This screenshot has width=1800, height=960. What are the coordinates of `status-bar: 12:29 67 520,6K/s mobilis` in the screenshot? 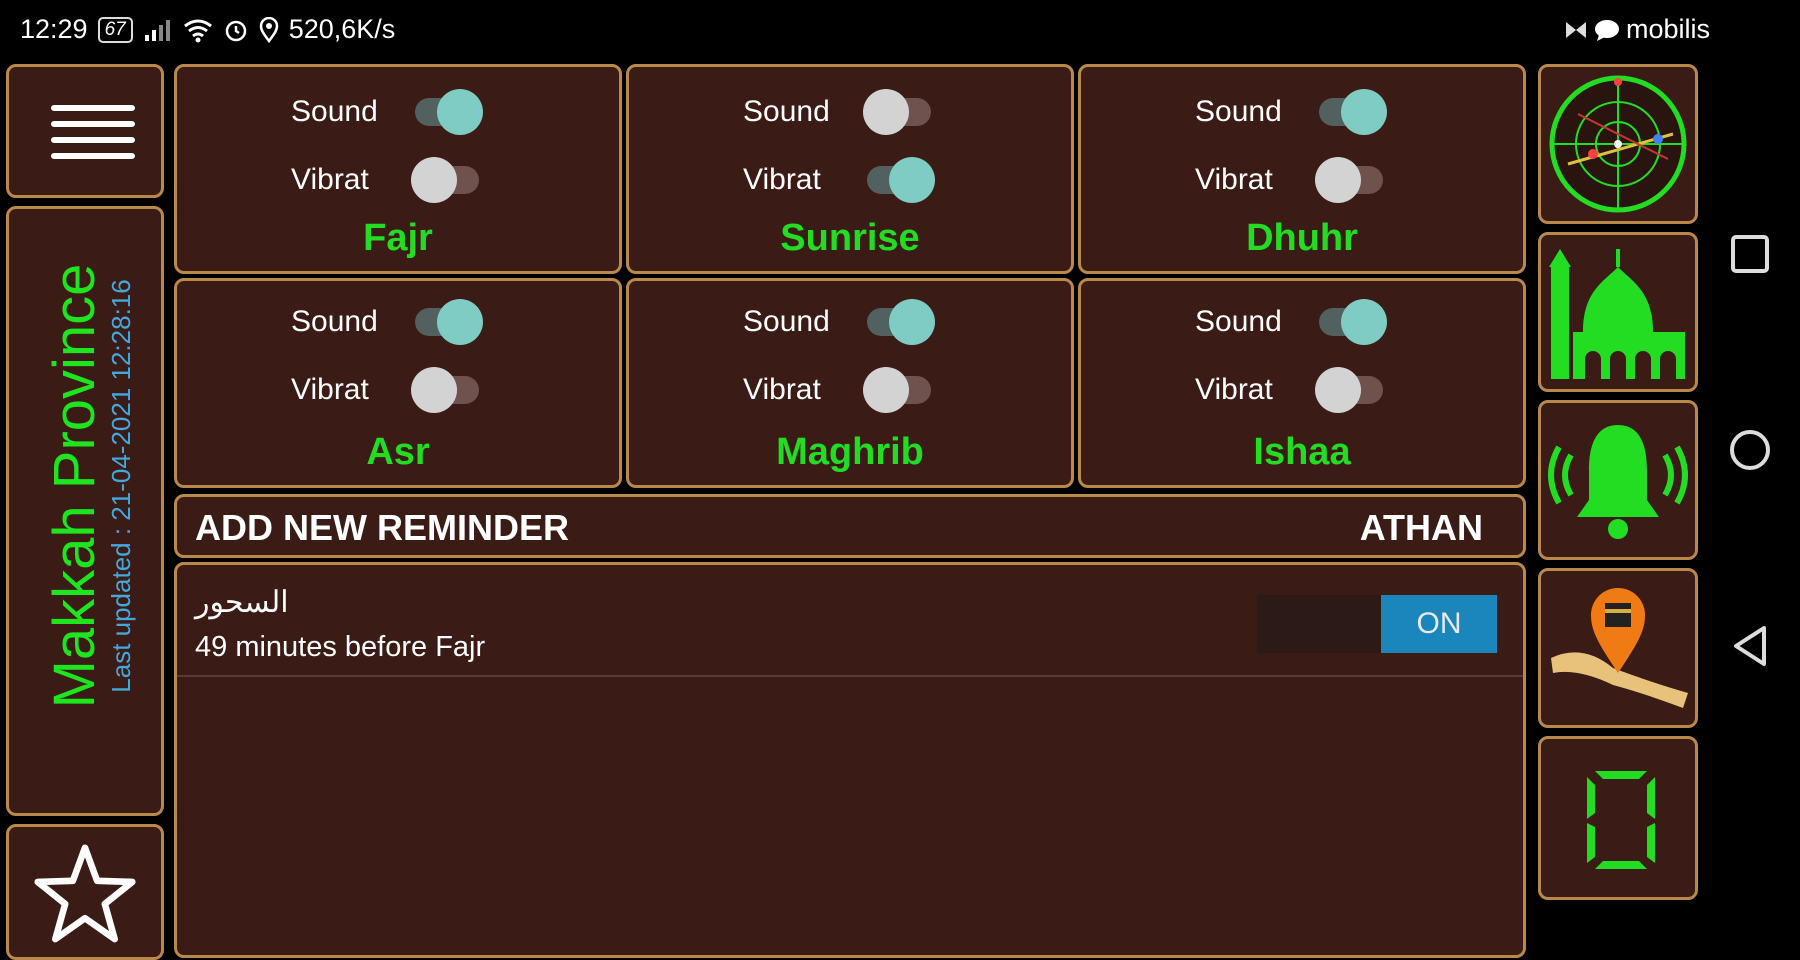 It's located at (900, 31).